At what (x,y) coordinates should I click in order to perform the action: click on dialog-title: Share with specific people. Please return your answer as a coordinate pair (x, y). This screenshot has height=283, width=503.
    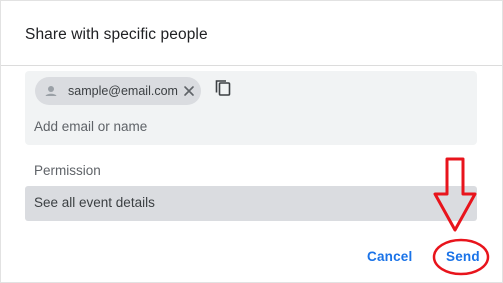
    Looking at the image, I should click on (116, 34).